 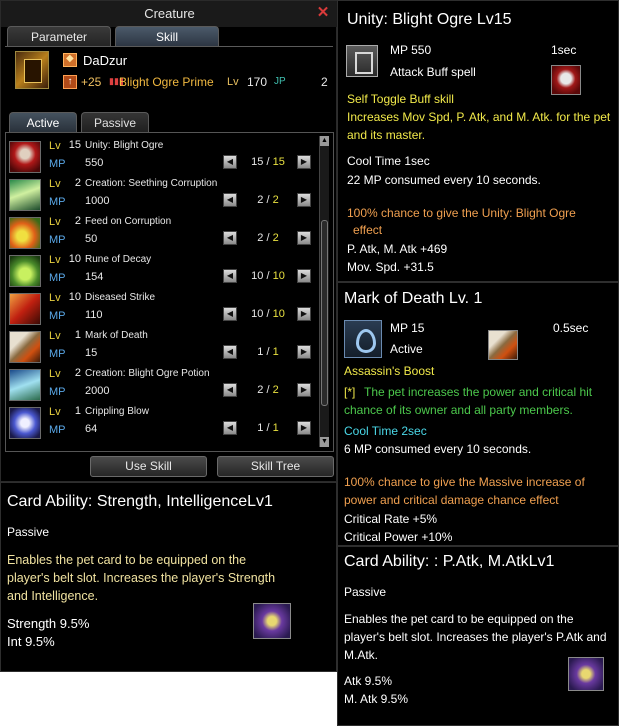 What do you see at coordinates (161, 271) in the screenshot?
I see `skill-row: Lv 10 Rune of Decay MP 154 ◀ 10 / 10 ▶` at bounding box center [161, 271].